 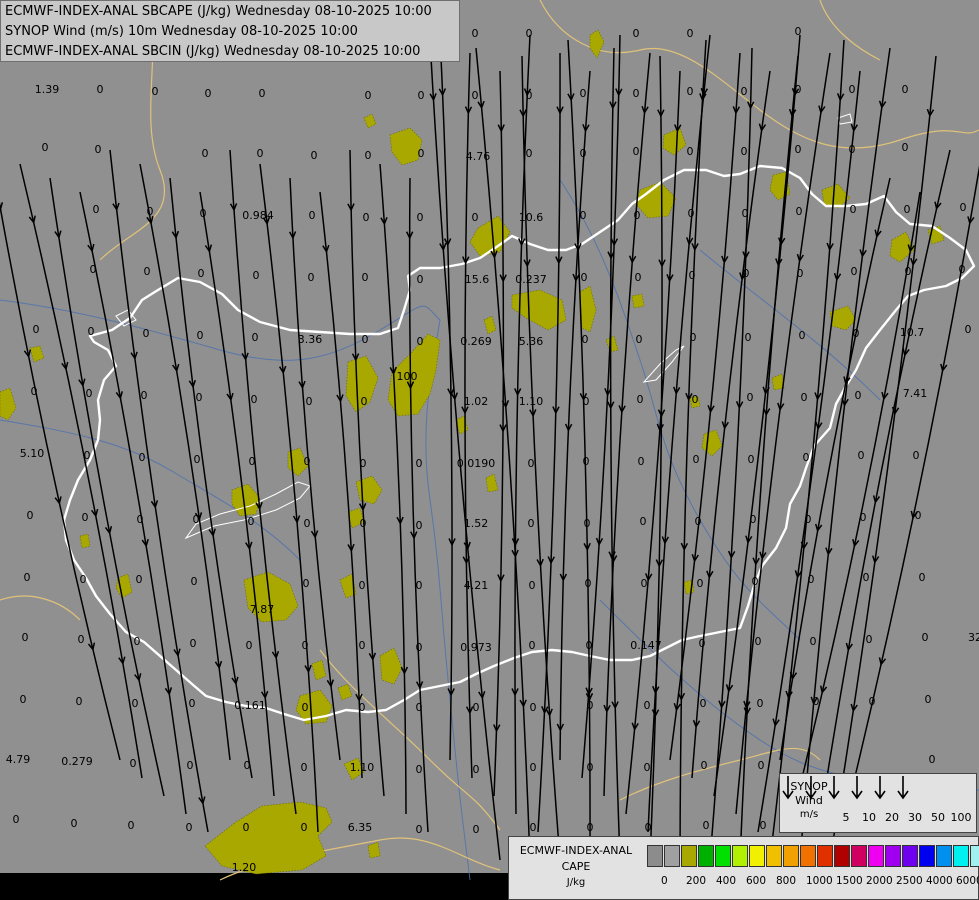 What do you see at coordinates (576, 866) in the screenshot?
I see `cape-legend-title-2: CAPE` at bounding box center [576, 866].